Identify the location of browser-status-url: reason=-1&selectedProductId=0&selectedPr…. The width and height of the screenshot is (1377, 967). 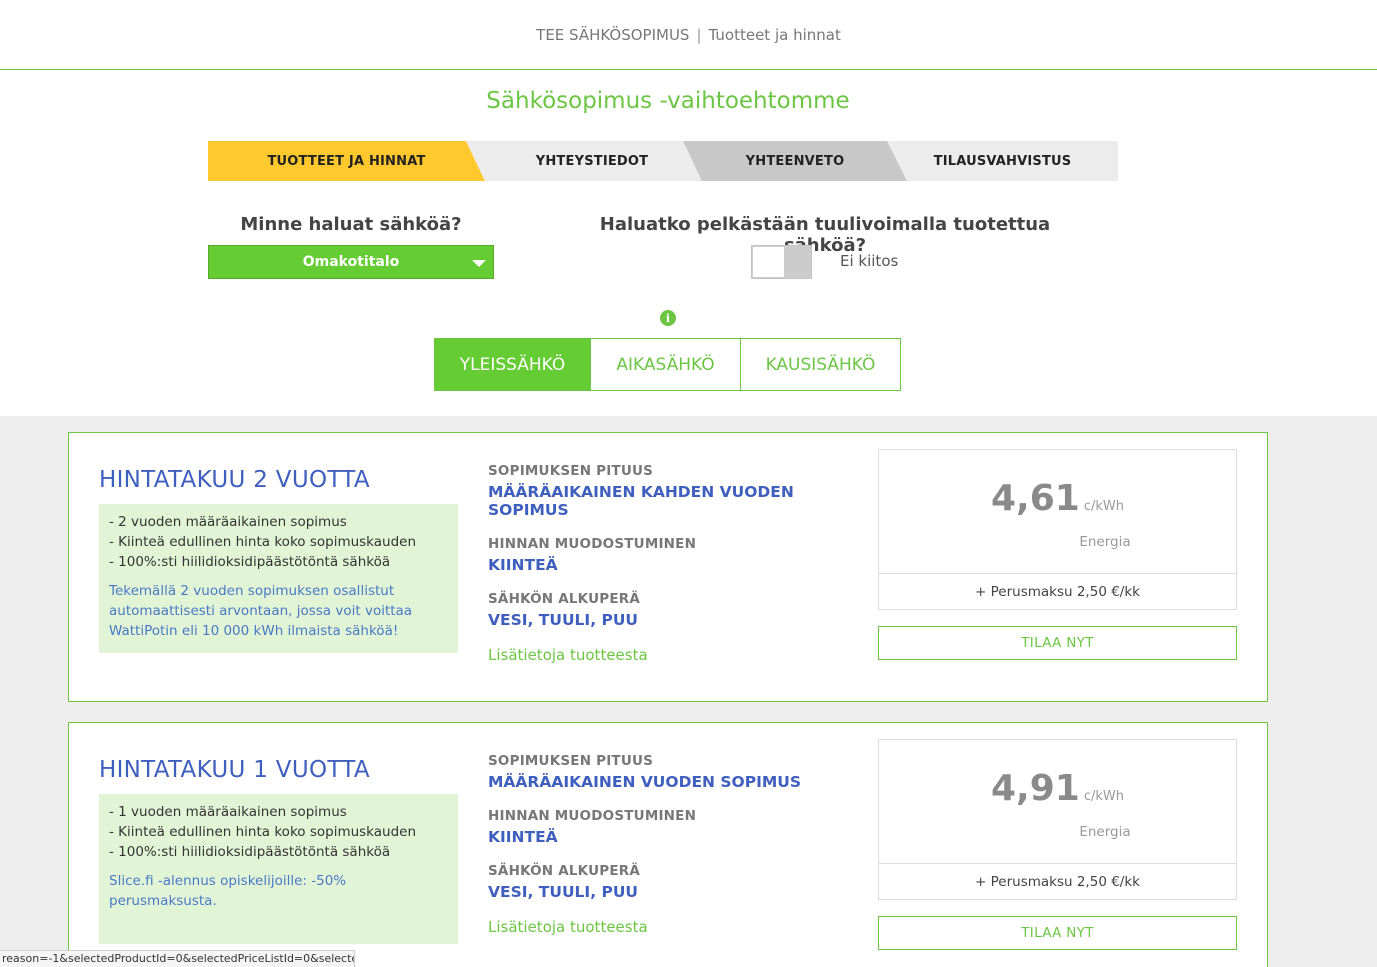
(177, 958).